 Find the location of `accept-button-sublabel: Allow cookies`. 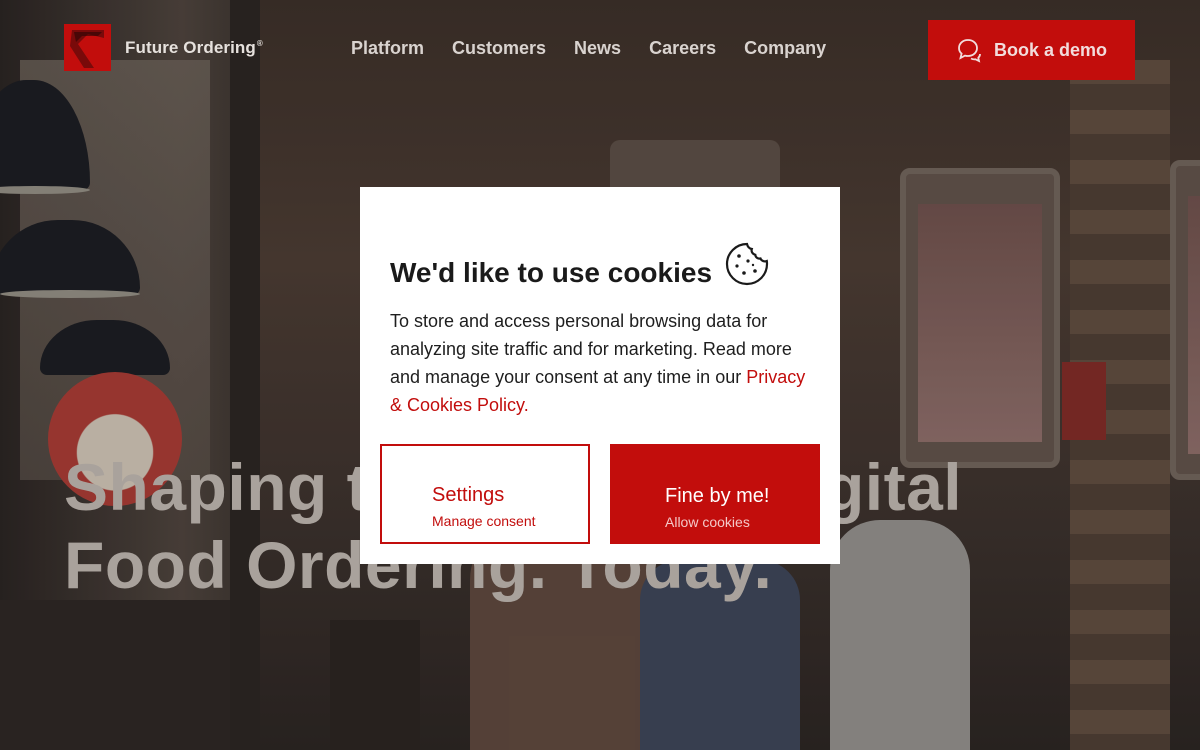

accept-button-sublabel: Allow cookies is located at coordinates (707, 521).